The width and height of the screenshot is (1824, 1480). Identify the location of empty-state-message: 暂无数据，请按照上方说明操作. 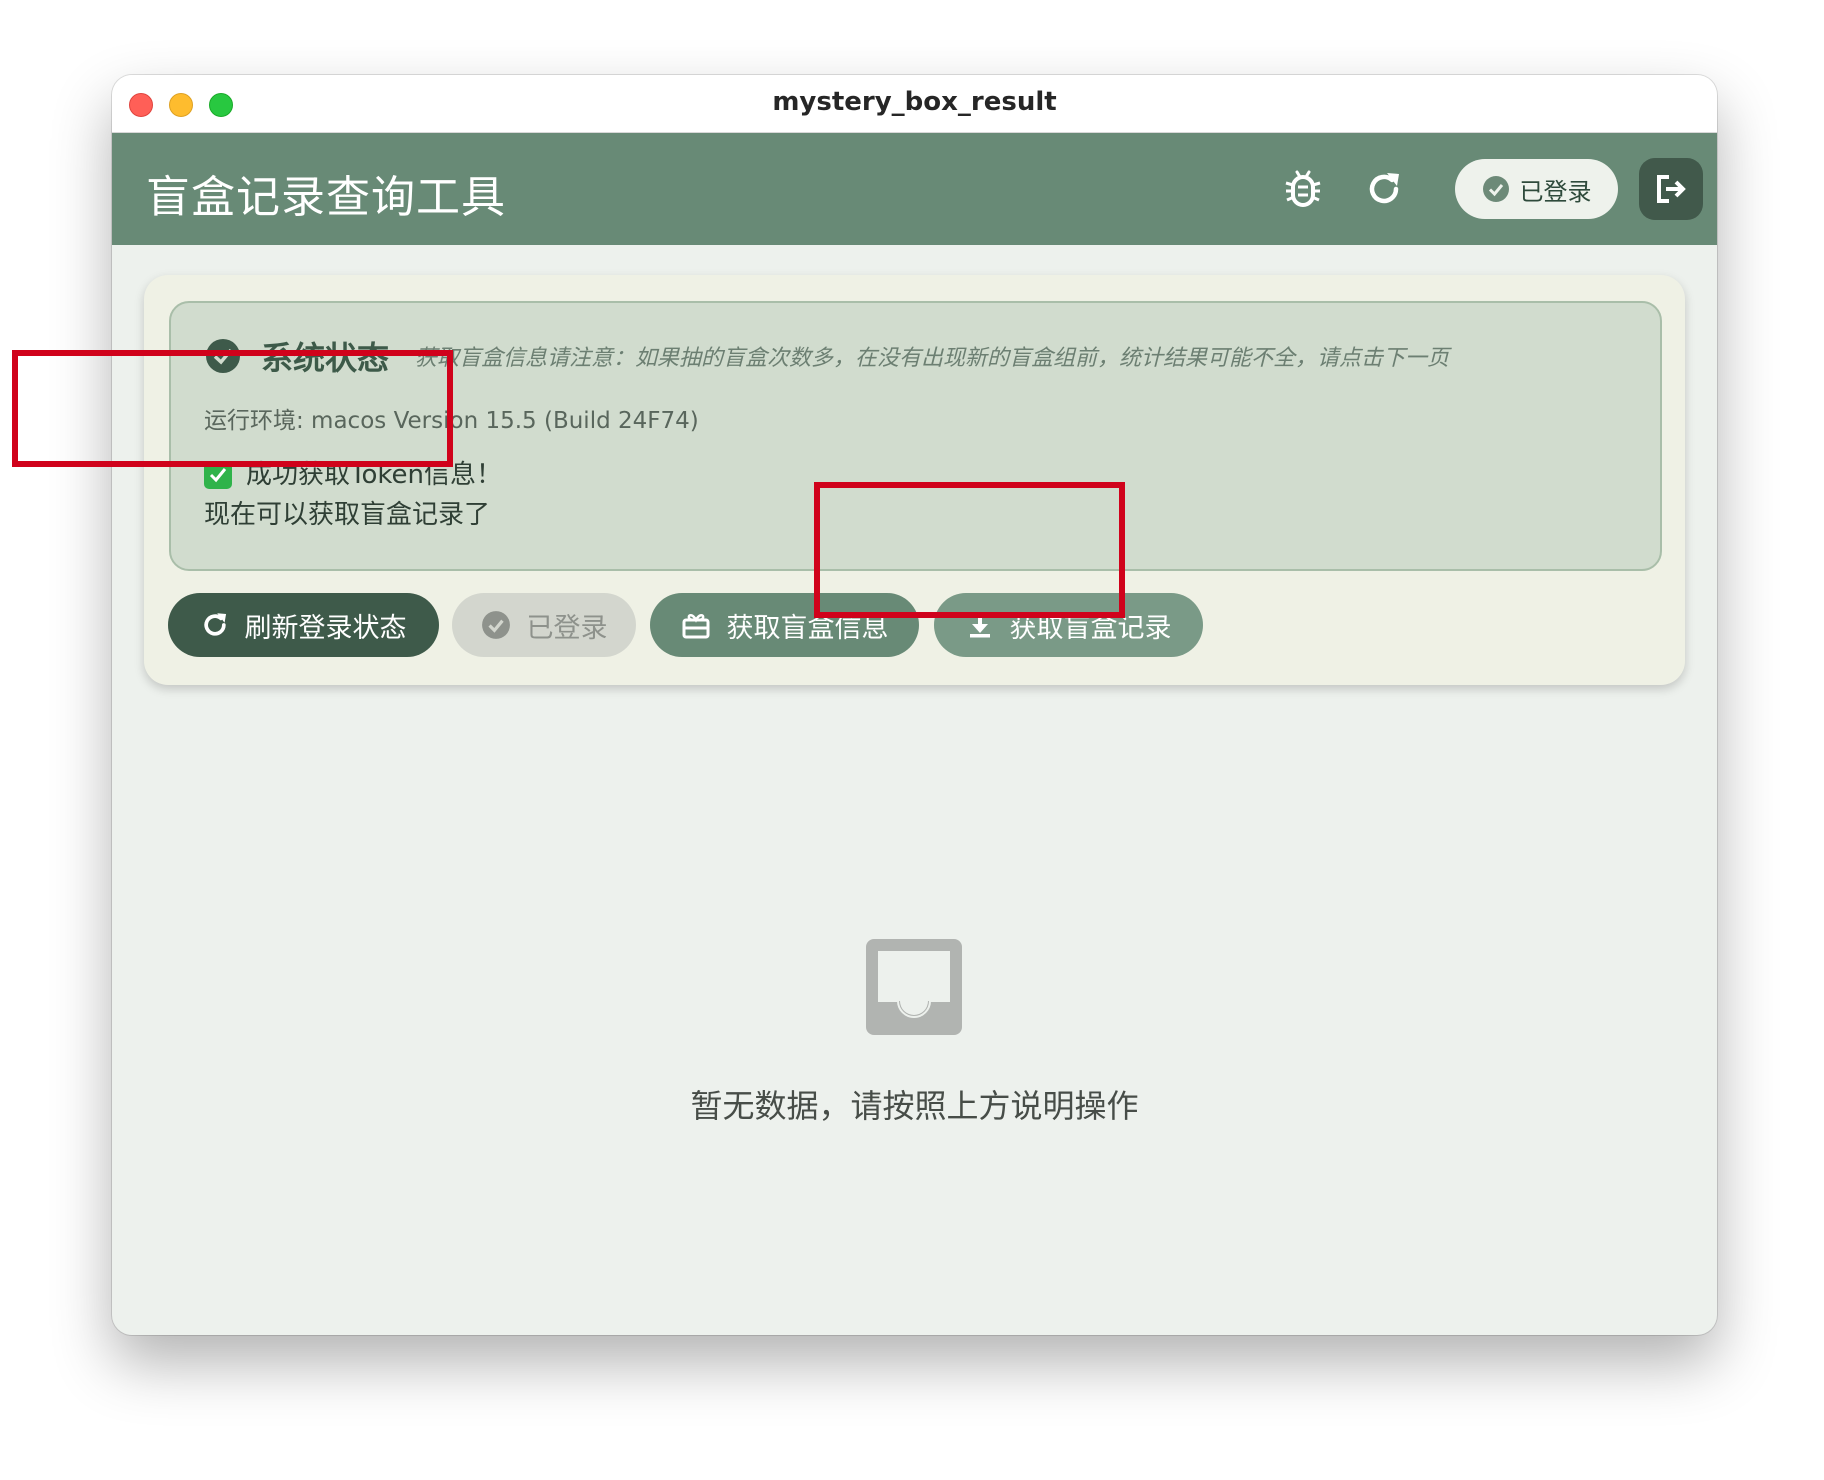
(914, 1106).